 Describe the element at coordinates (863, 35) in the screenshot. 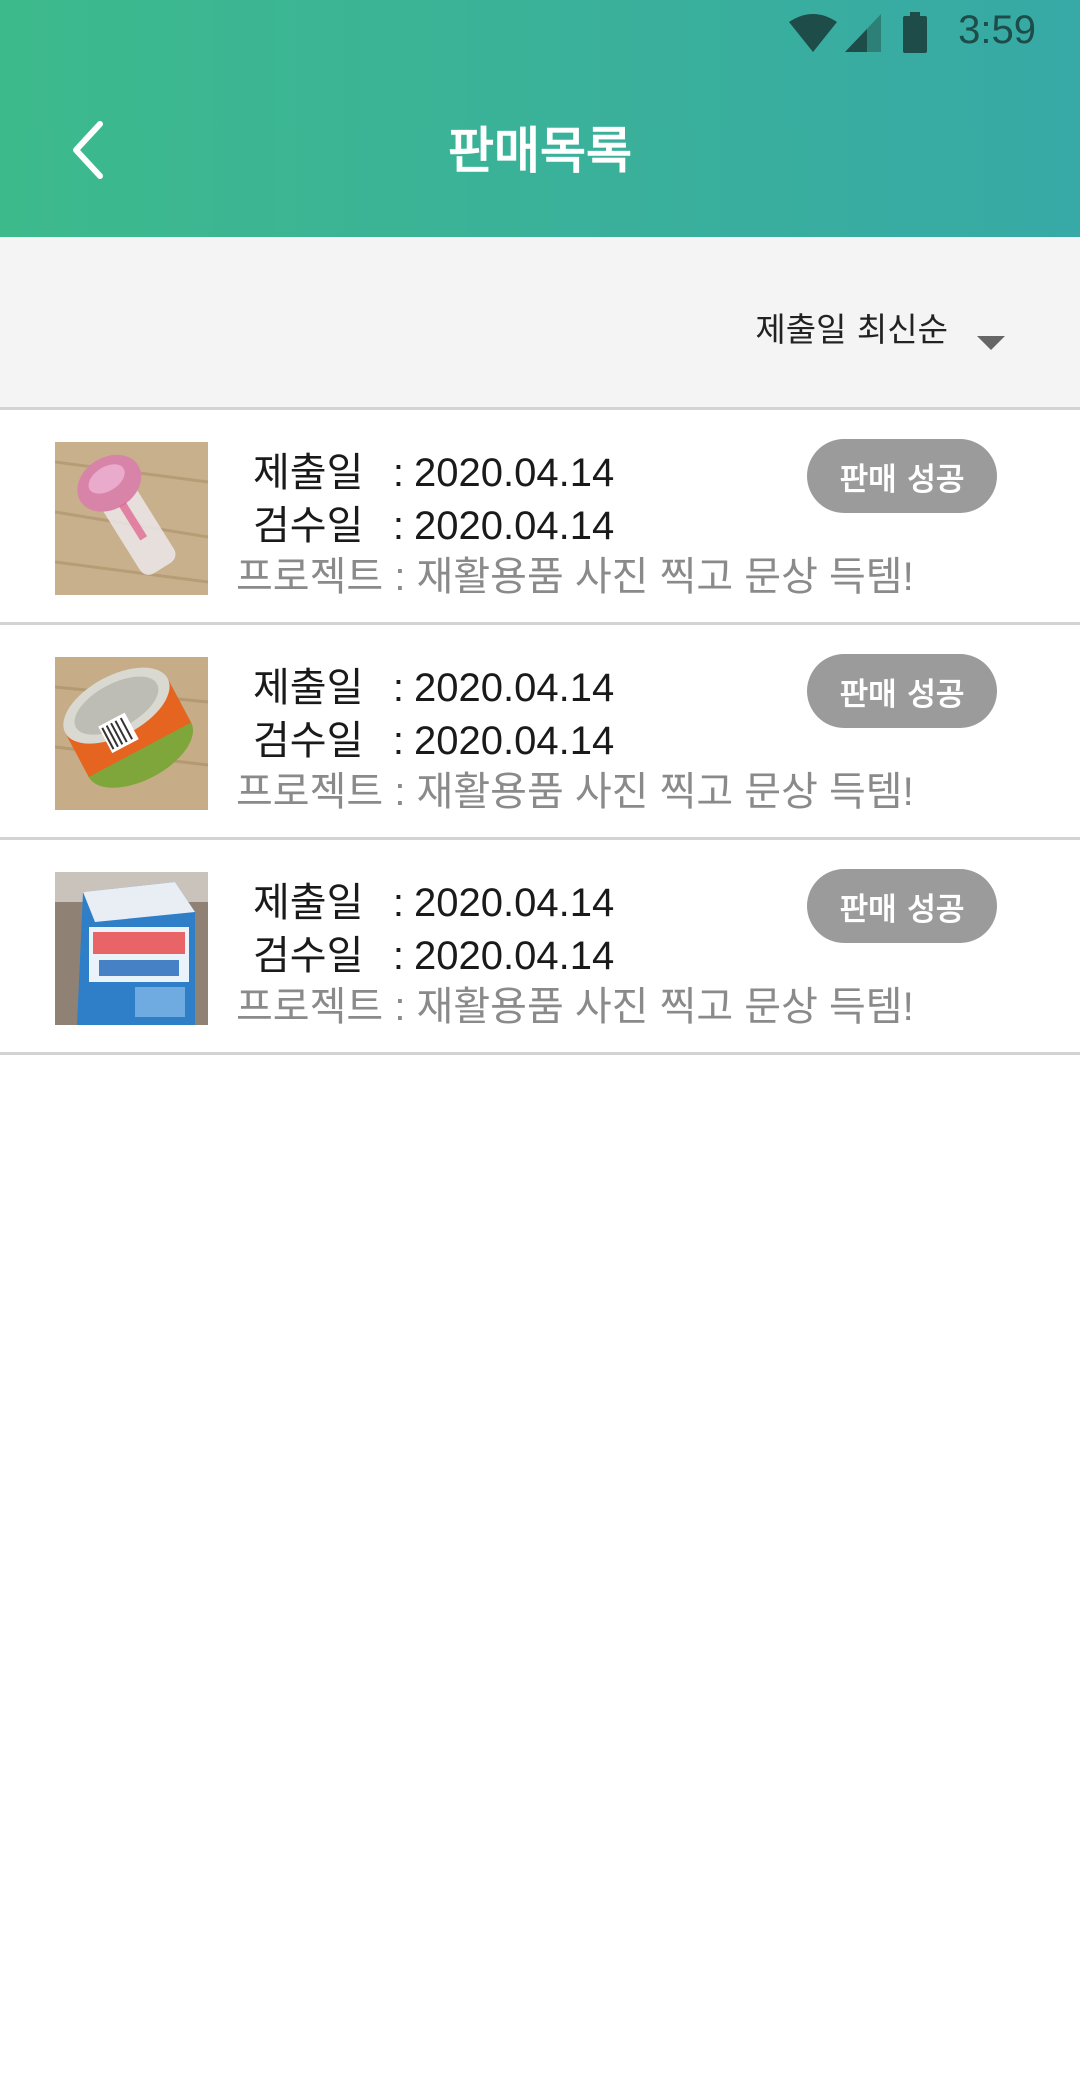

I see `signal-icon` at that location.